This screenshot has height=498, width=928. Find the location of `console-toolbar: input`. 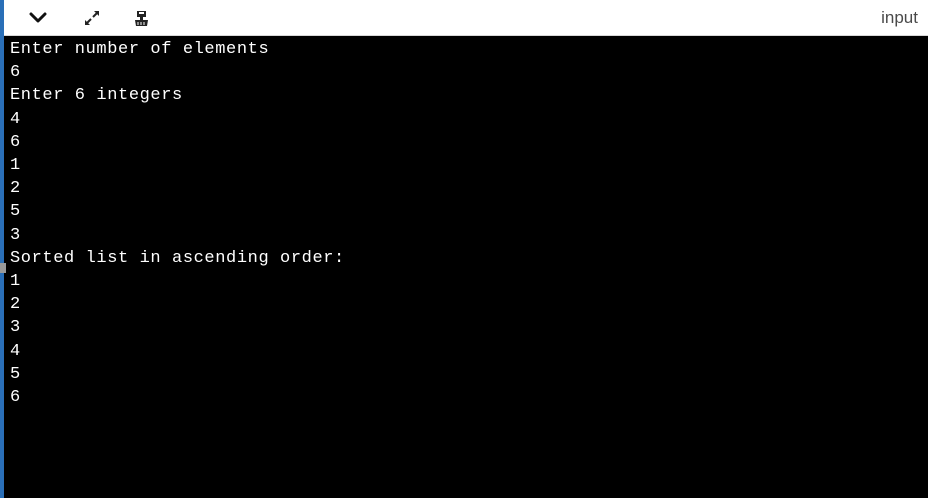

console-toolbar: input is located at coordinates (466, 18).